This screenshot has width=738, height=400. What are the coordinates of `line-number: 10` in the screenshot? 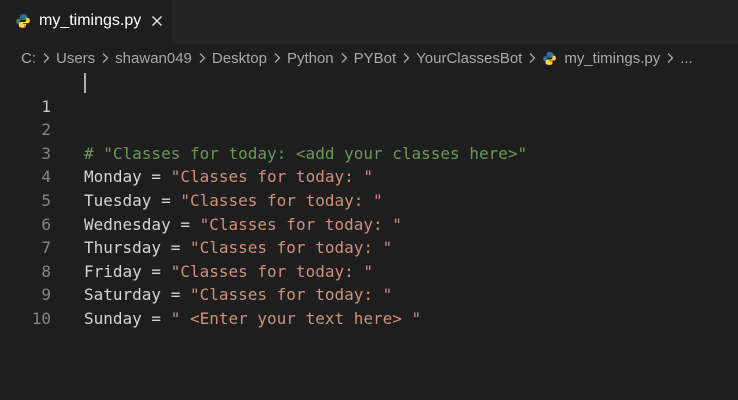 It's located at (41, 318).